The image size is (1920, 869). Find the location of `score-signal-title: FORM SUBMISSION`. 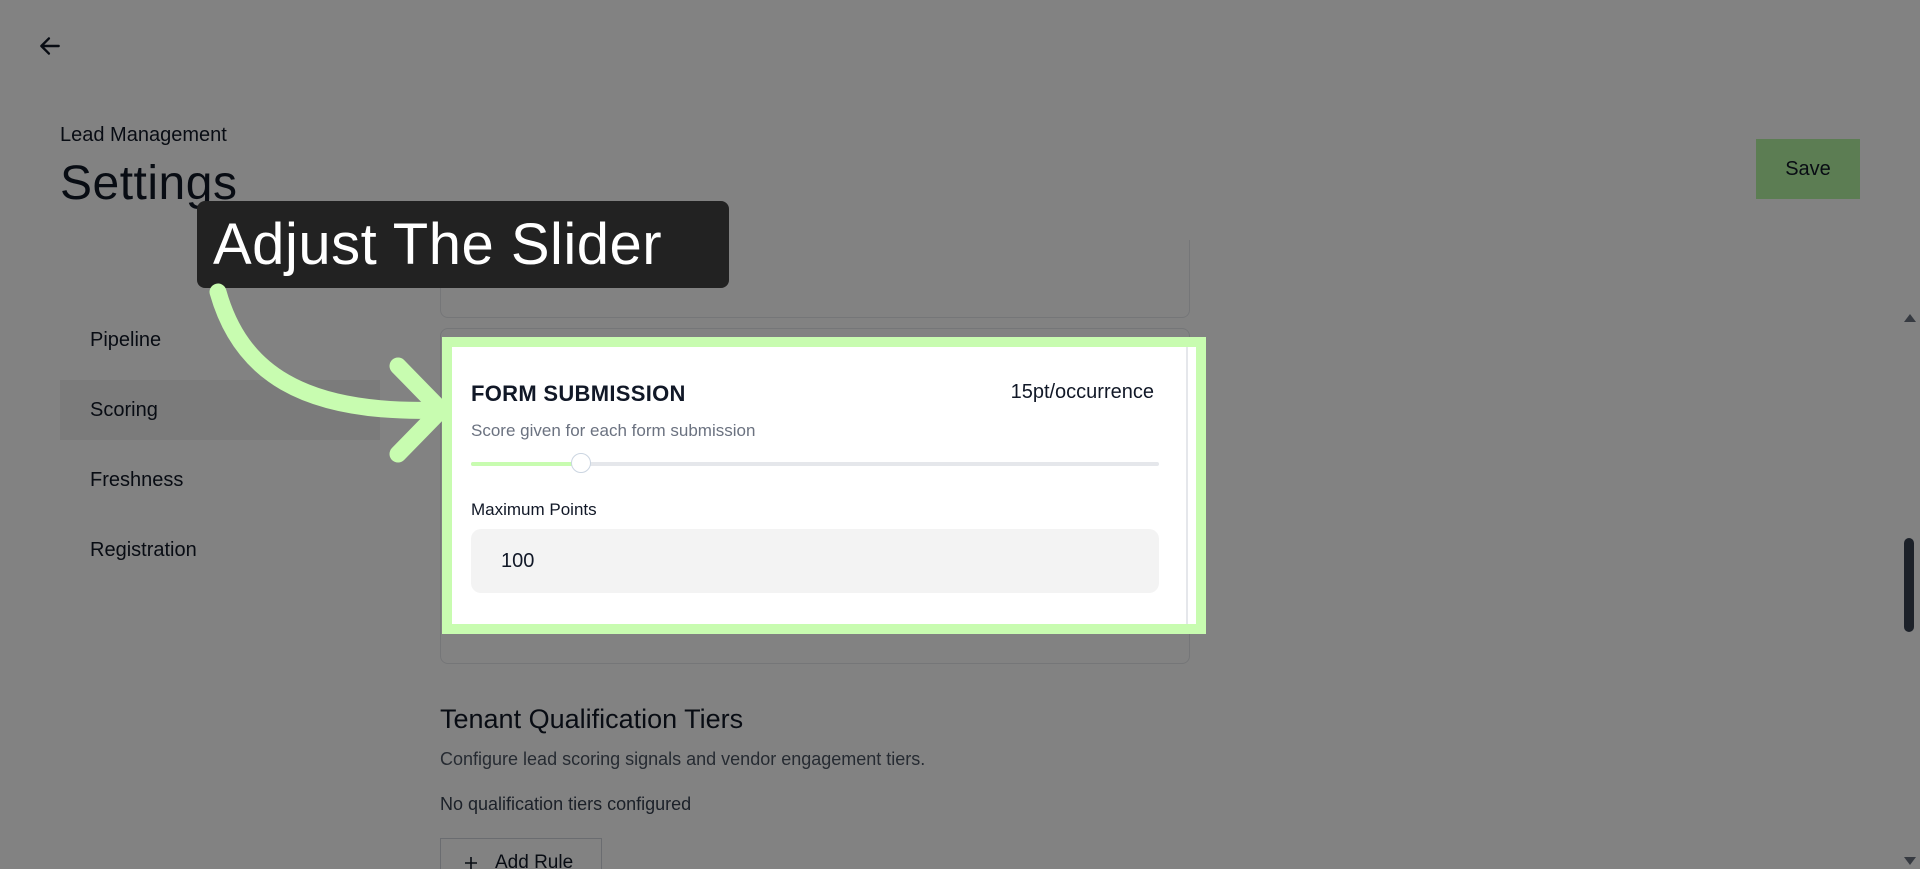

score-signal-title: FORM SUBMISSION is located at coordinates (578, 393).